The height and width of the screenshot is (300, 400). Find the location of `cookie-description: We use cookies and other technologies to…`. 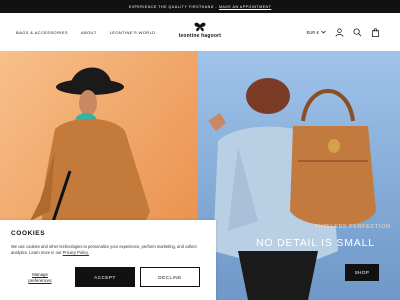

cookie-description: We use cookies and other technologies to… is located at coordinates (108, 250).